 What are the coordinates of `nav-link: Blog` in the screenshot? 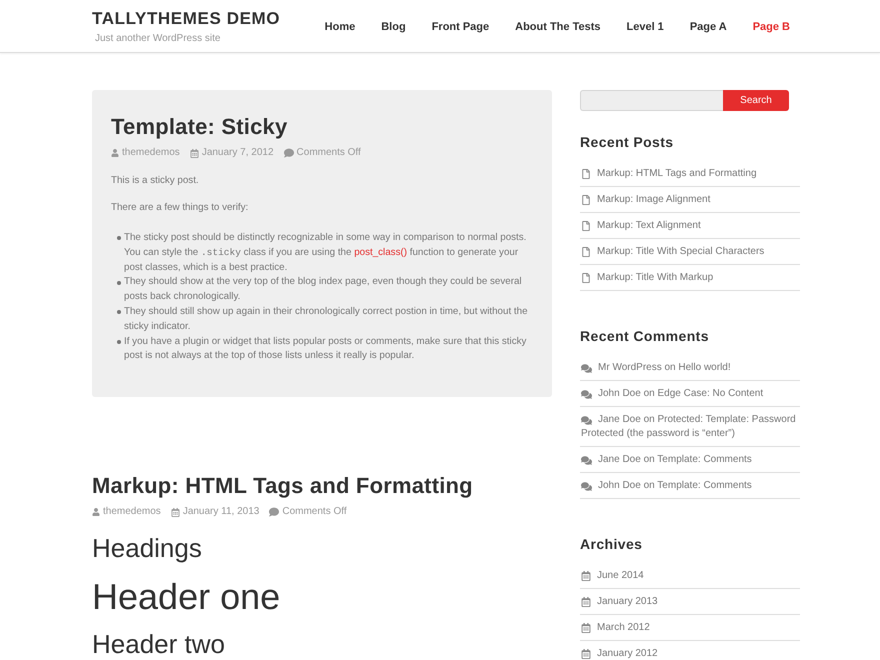 It's located at (393, 26).